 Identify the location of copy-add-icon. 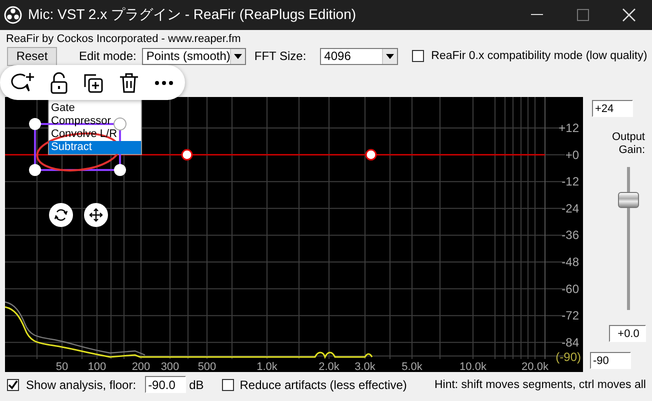
(93, 83).